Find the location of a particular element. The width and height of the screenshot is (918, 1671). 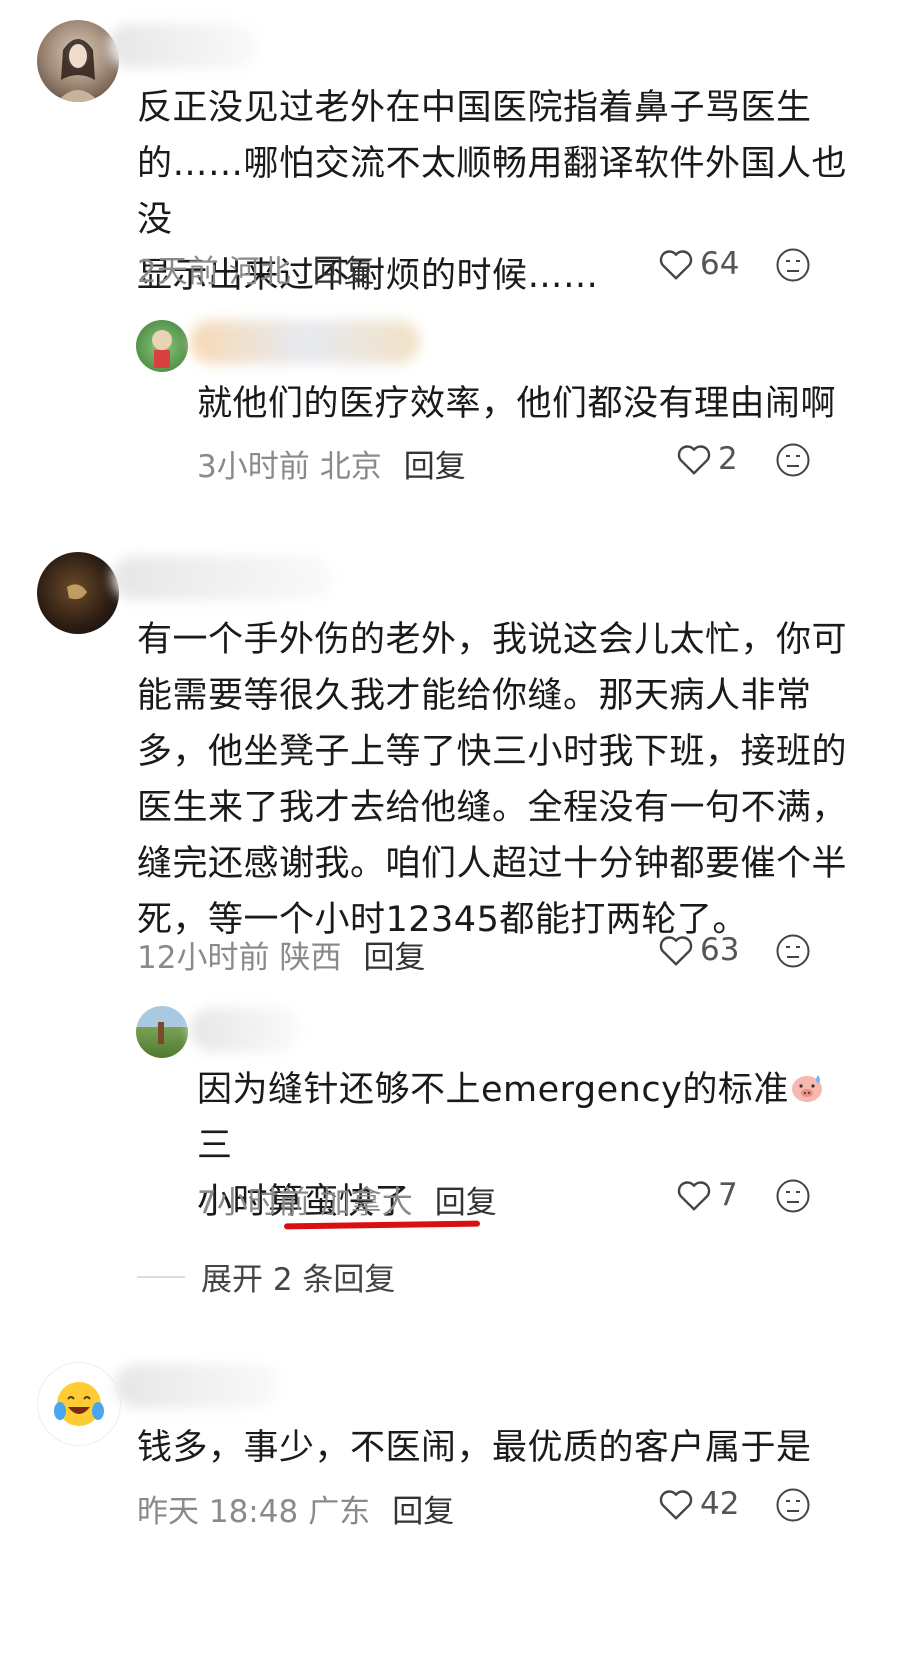

like-count: 63 is located at coordinates (720, 950).